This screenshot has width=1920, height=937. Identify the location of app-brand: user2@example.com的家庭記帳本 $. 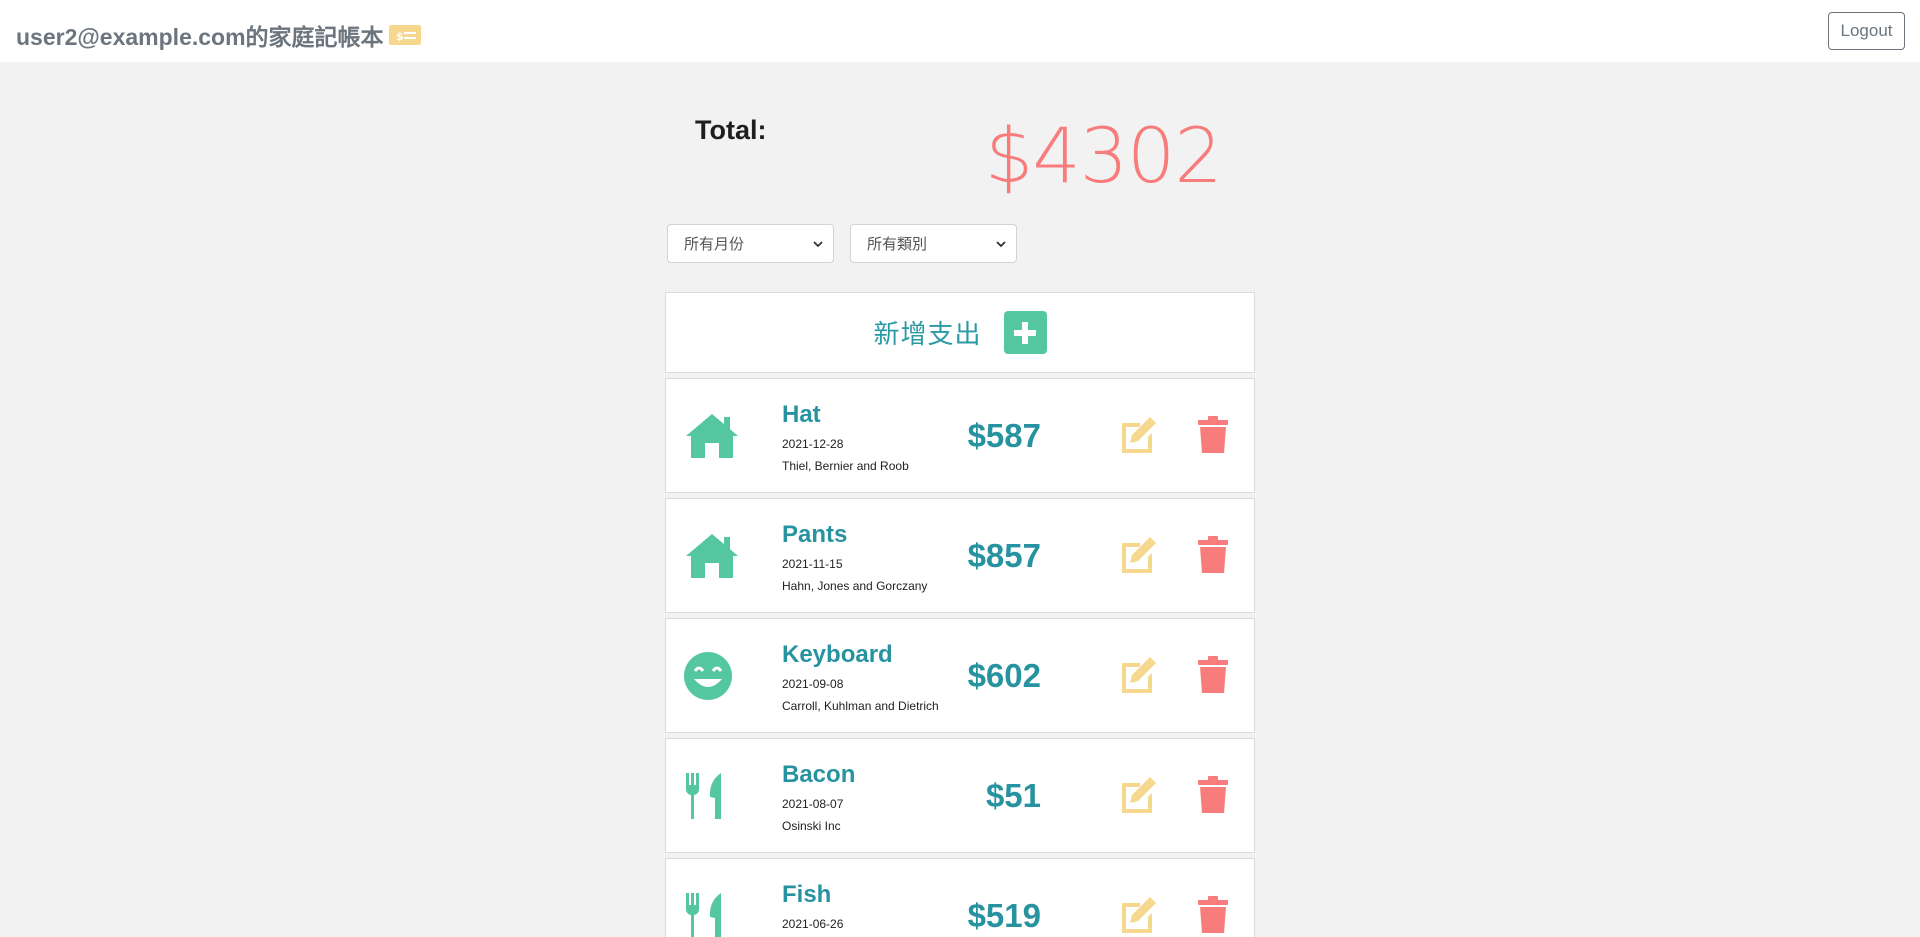
(218, 35).